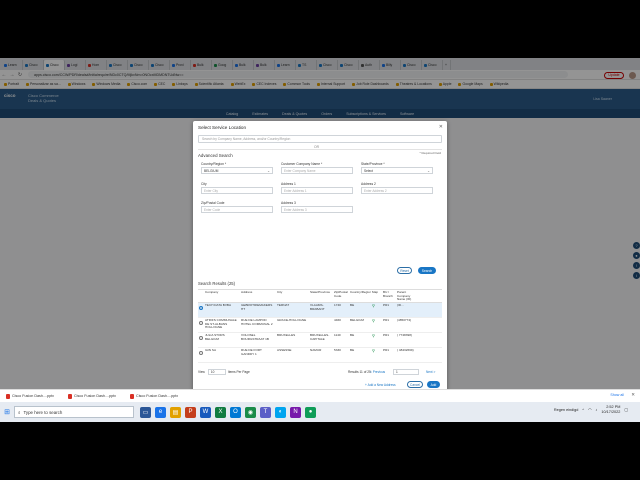 This screenshot has width=640, height=480. I want to click on tray-chevron-icon: ^, so click(583, 410).